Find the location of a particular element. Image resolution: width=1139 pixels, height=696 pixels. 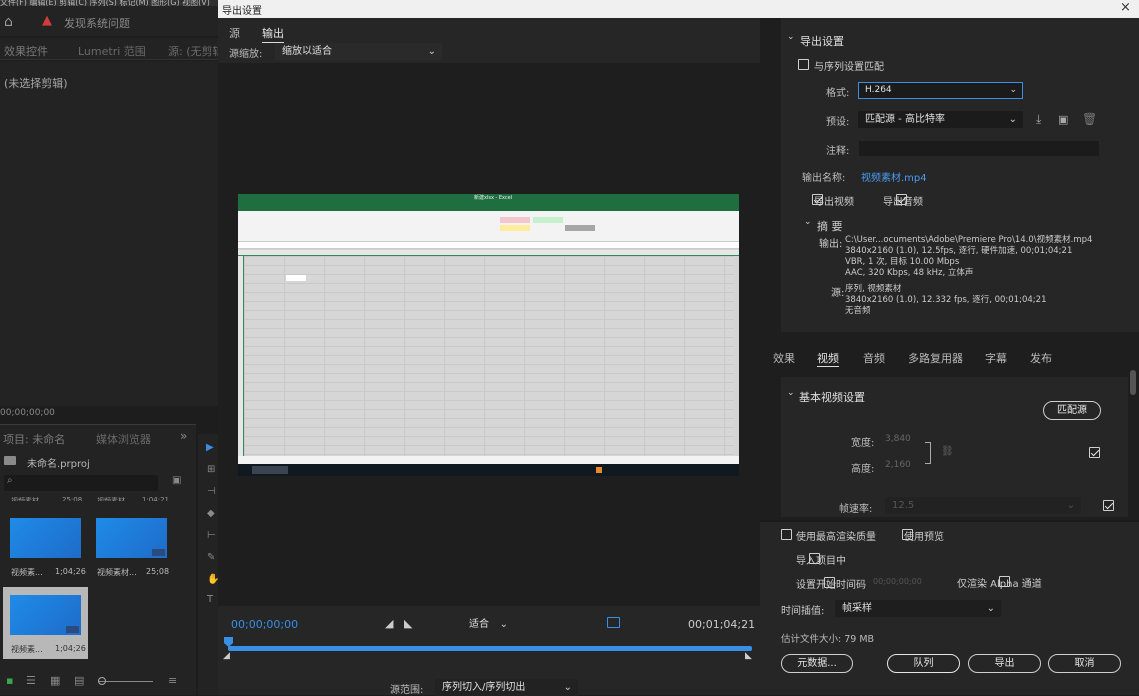

tab-output-preview: 输出 is located at coordinates (273, 34).